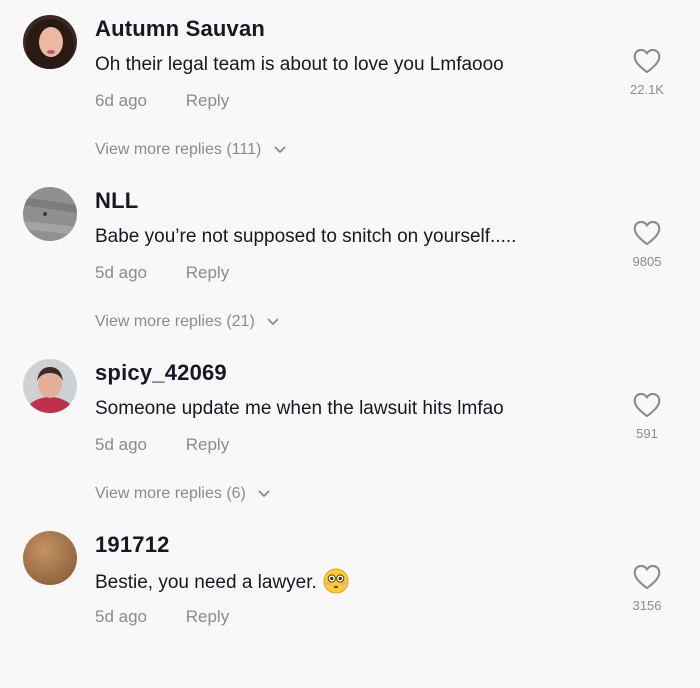  What do you see at coordinates (161, 373) in the screenshot?
I see `comment-username: spicy_42069` at bounding box center [161, 373].